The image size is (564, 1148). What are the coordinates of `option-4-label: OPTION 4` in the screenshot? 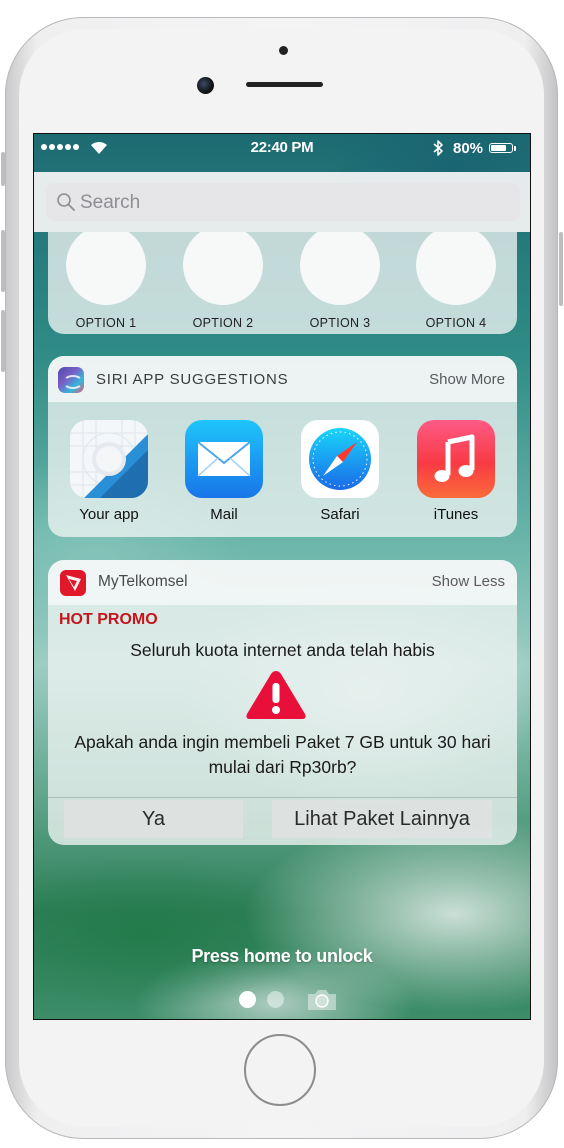 It's located at (456, 323).